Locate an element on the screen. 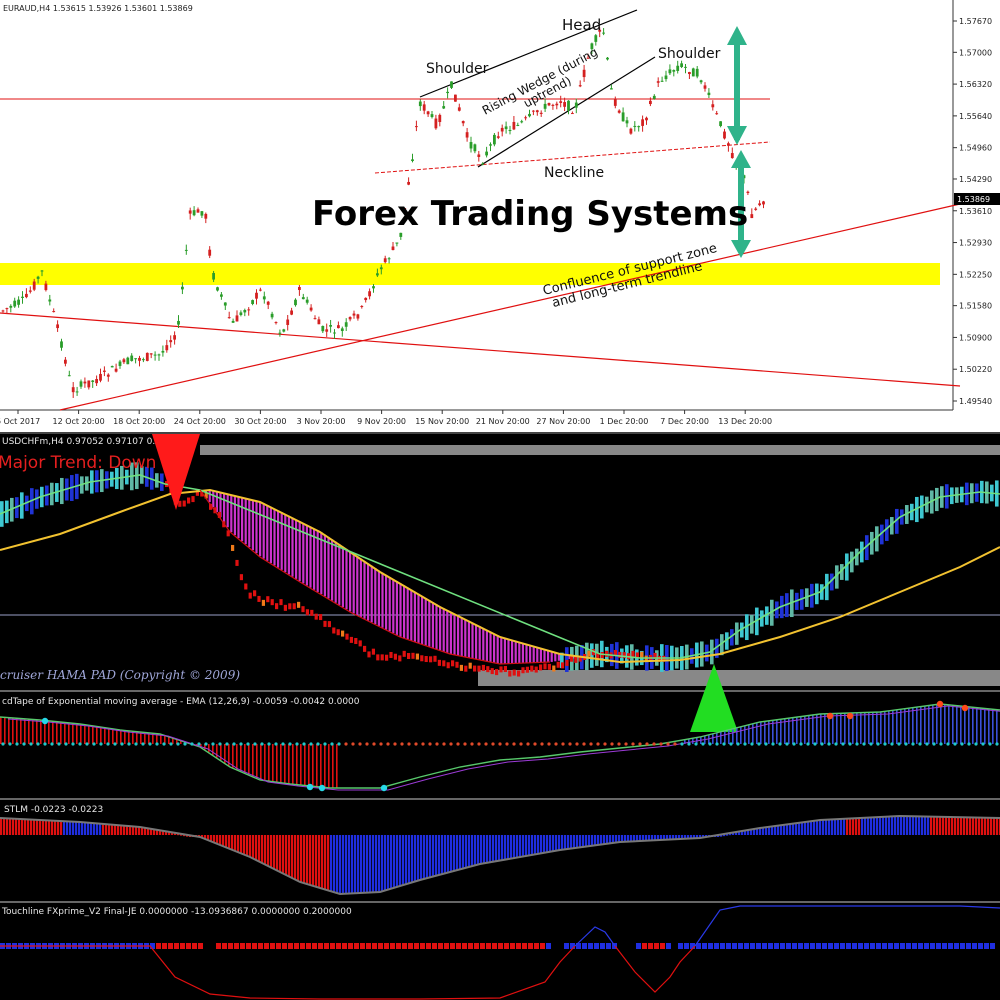  price-tick-label: 1.51580 is located at coordinates (975, 306).